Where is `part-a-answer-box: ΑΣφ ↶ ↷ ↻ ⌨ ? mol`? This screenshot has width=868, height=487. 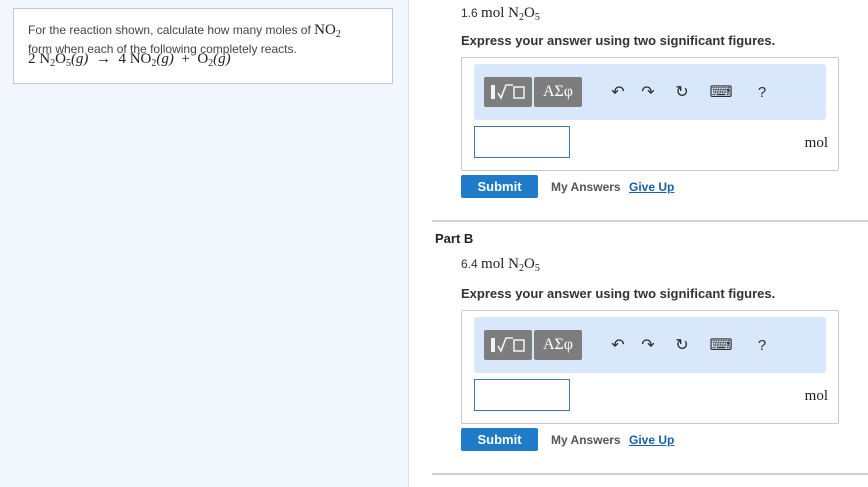
part-a-answer-box: ΑΣφ ↶ ↷ ↻ ⌨ ? mol is located at coordinates (650, 114).